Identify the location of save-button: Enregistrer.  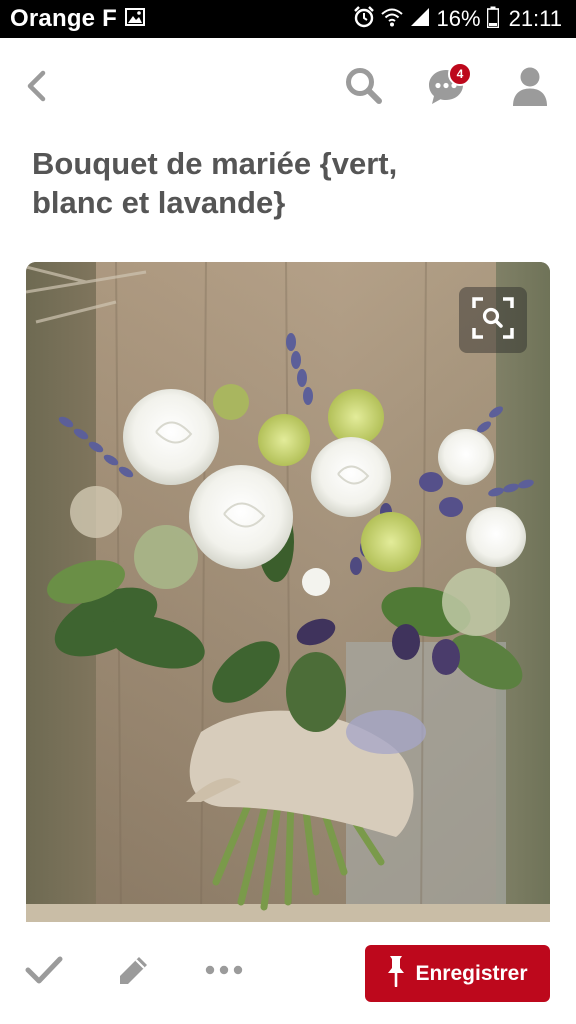
(457, 973).